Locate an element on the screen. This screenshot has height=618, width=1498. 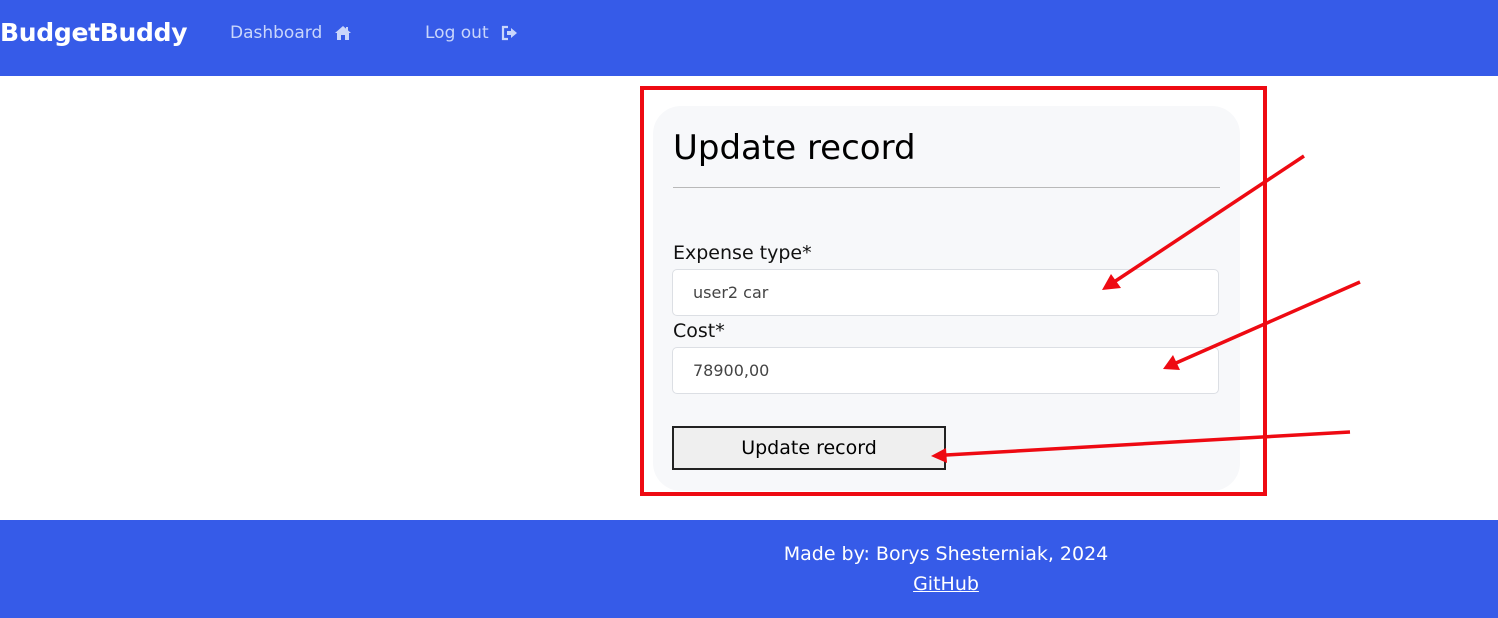
github-link: GitHub is located at coordinates (946, 584).